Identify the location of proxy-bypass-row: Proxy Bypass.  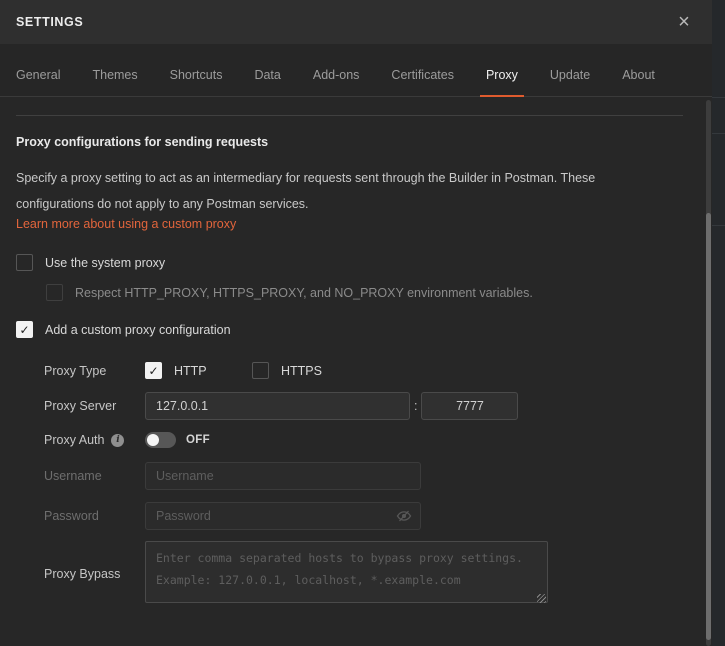
(356, 573).